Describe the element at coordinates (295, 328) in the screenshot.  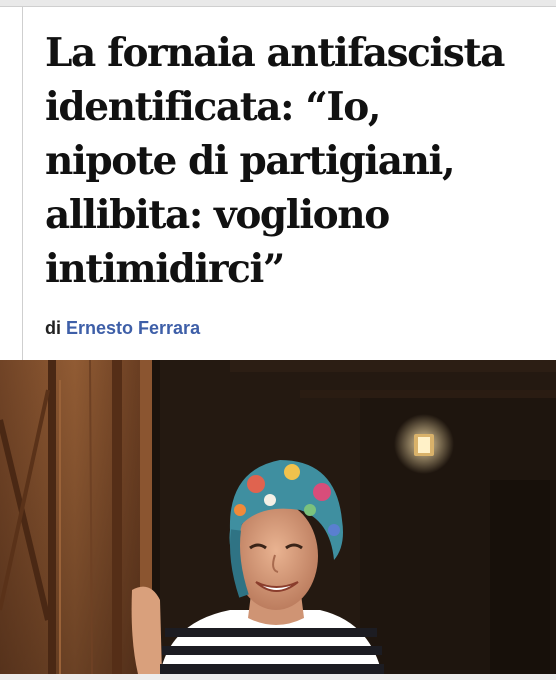
I see `byline: di Ernesto Ferrara` at that location.